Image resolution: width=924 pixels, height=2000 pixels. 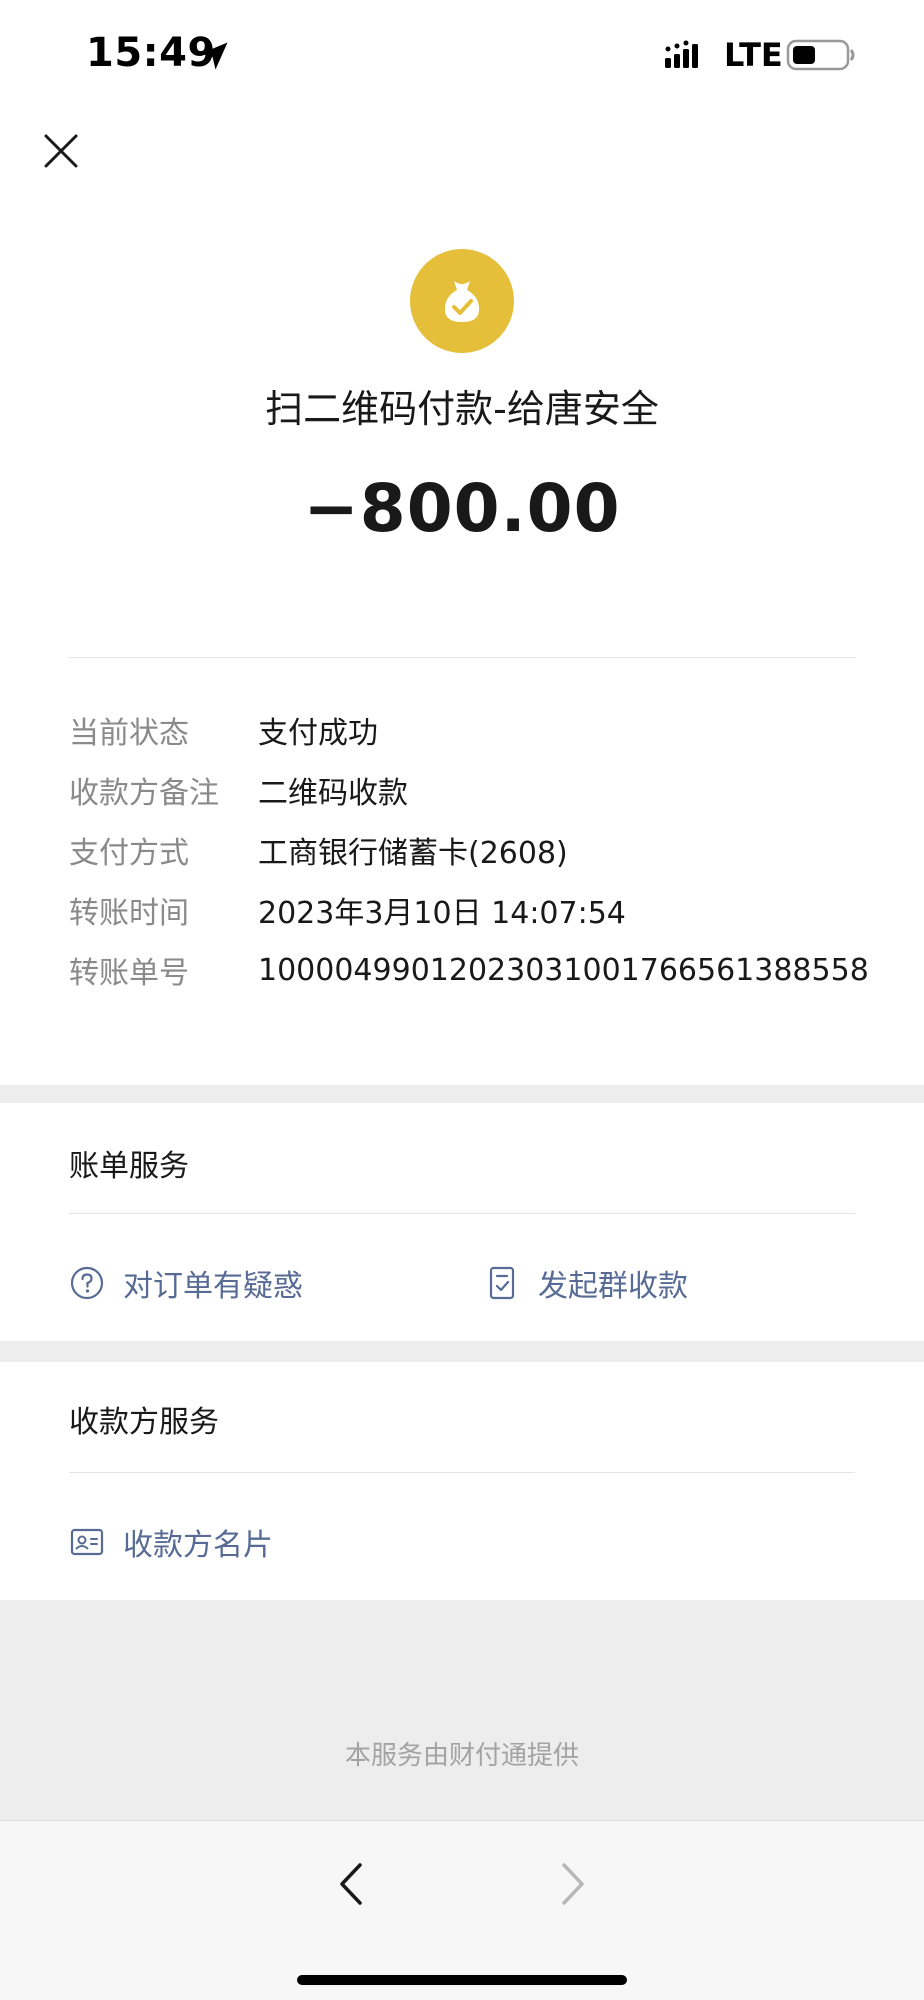 I want to click on detail-value: 100004990120230310017665613885​58, so click(x=563, y=970).